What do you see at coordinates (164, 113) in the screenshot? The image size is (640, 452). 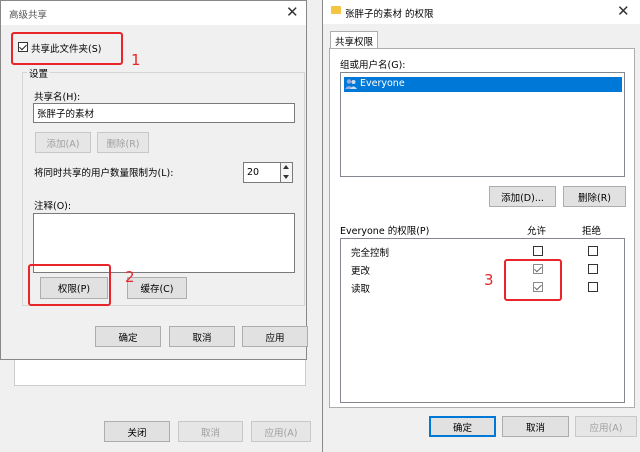 I see `share-name-input: 张胖子的素材` at bounding box center [164, 113].